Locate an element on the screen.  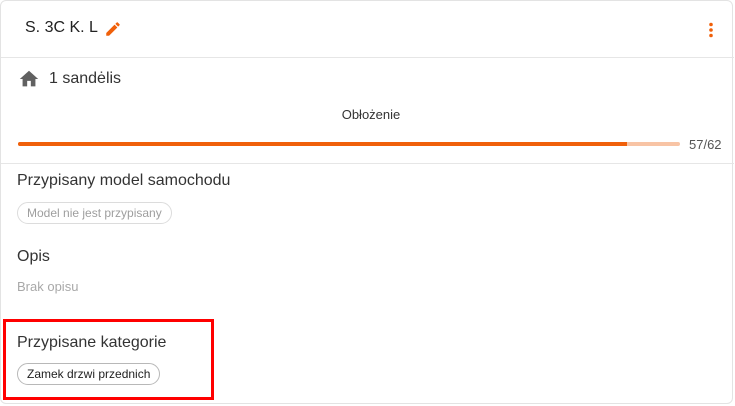
car-model-chip: Model nie jest przypisany is located at coordinates (94, 213).